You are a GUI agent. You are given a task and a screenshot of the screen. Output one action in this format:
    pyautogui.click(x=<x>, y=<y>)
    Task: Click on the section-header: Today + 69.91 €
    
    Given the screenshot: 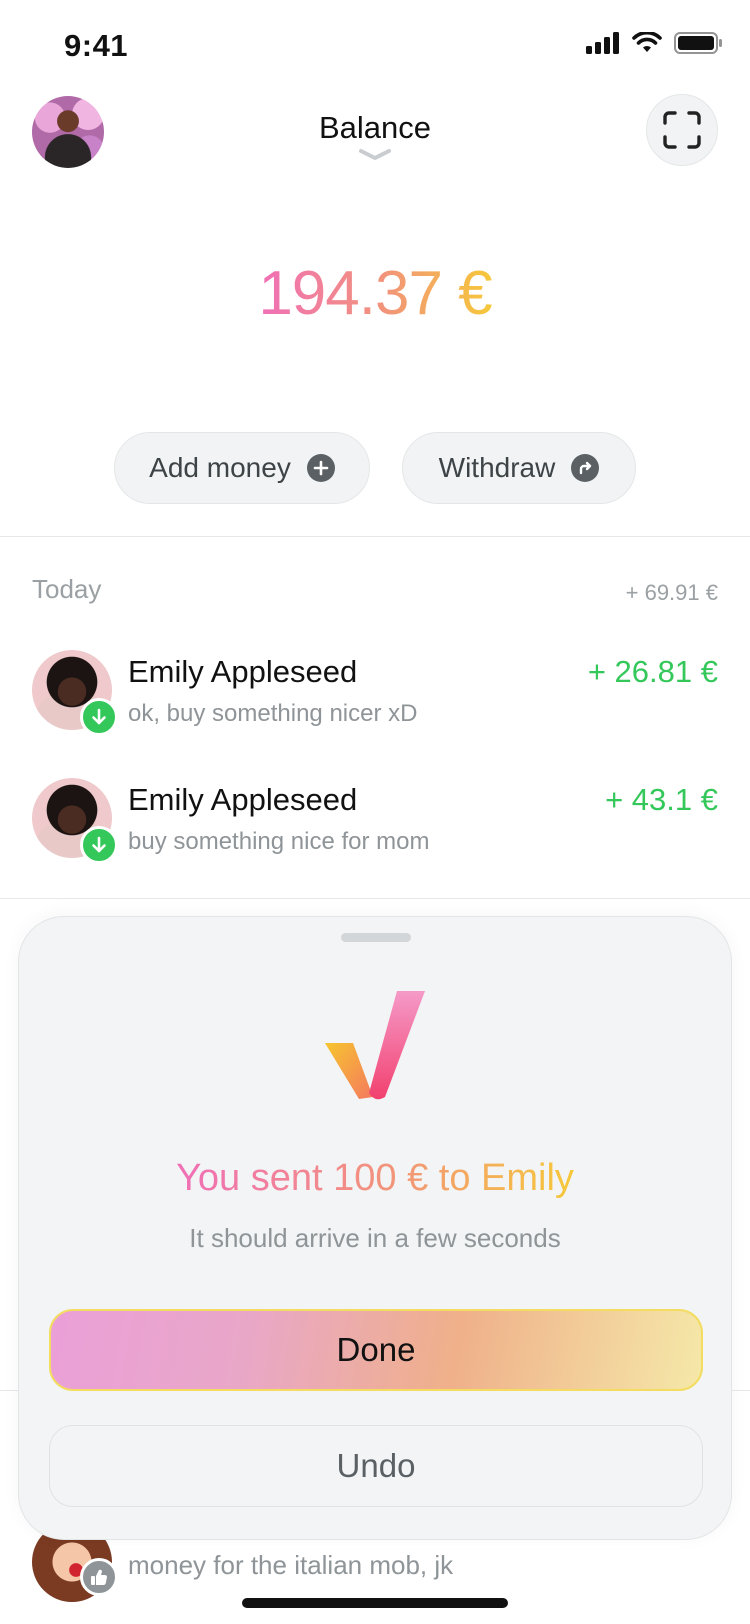 What is the action you would take?
    pyautogui.click(x=375, y=590)
    